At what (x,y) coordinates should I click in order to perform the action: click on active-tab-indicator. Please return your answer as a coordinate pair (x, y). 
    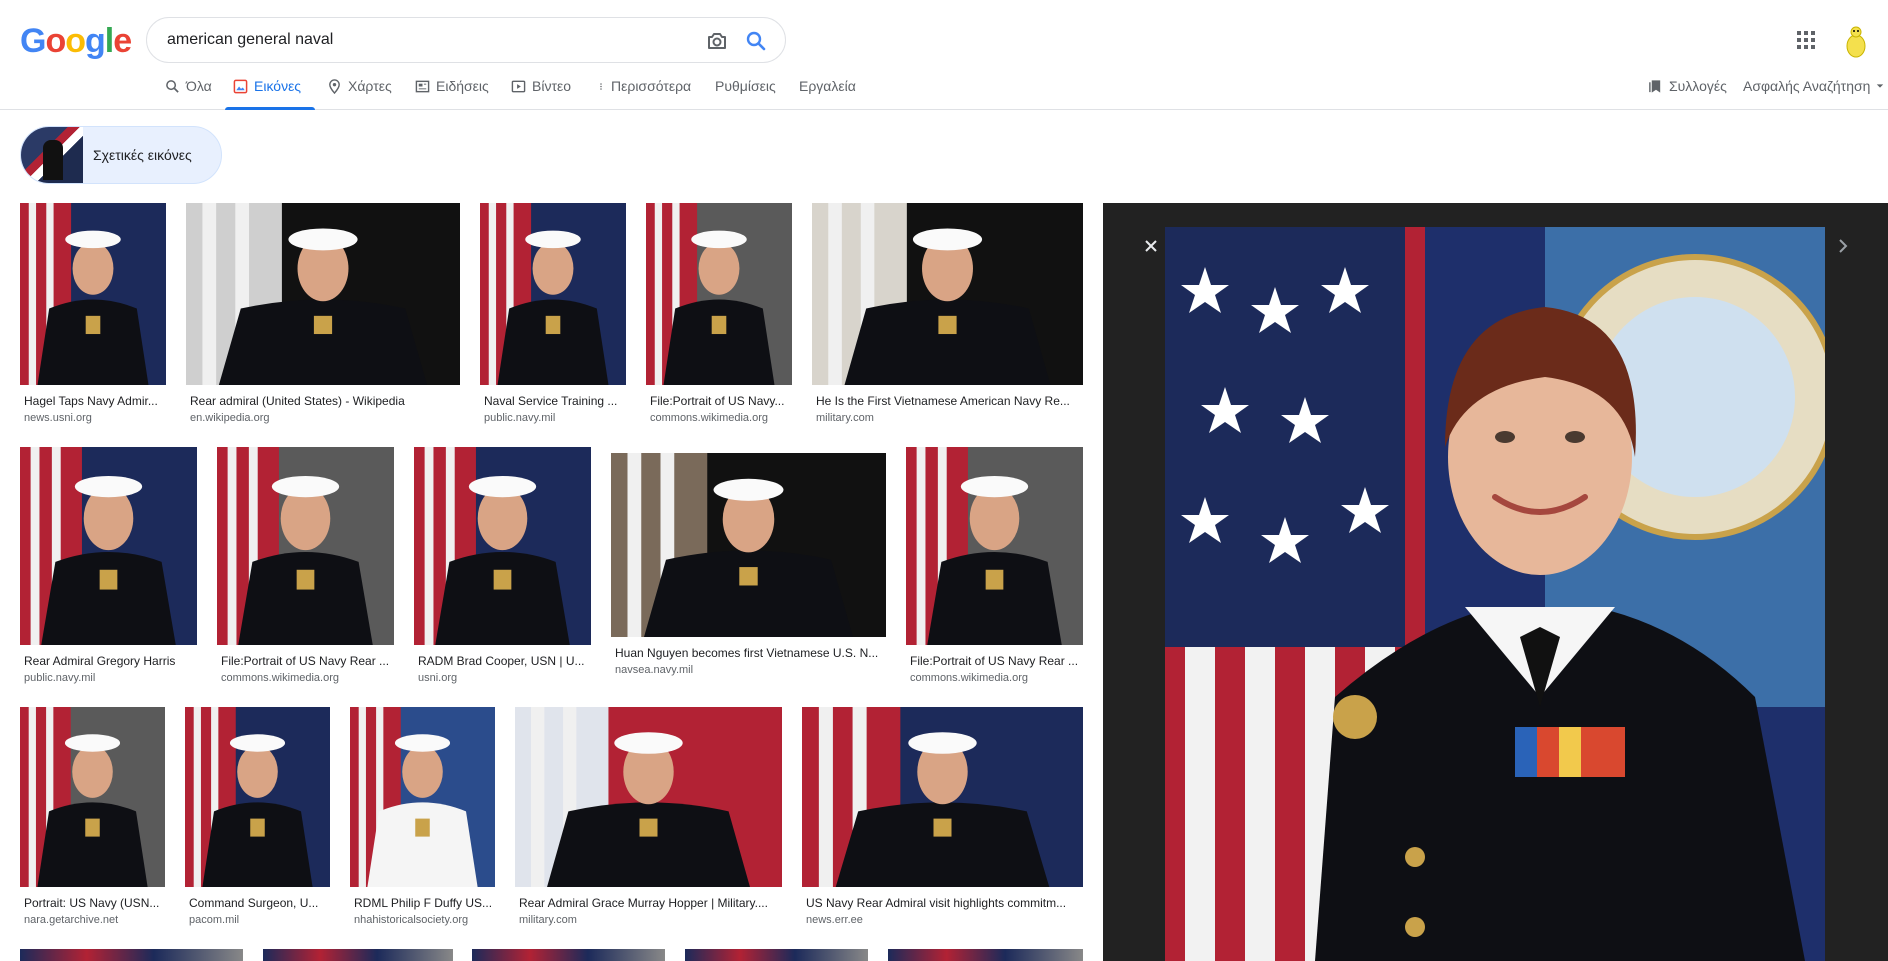
    Looking at the image, I should click on (270, 108).